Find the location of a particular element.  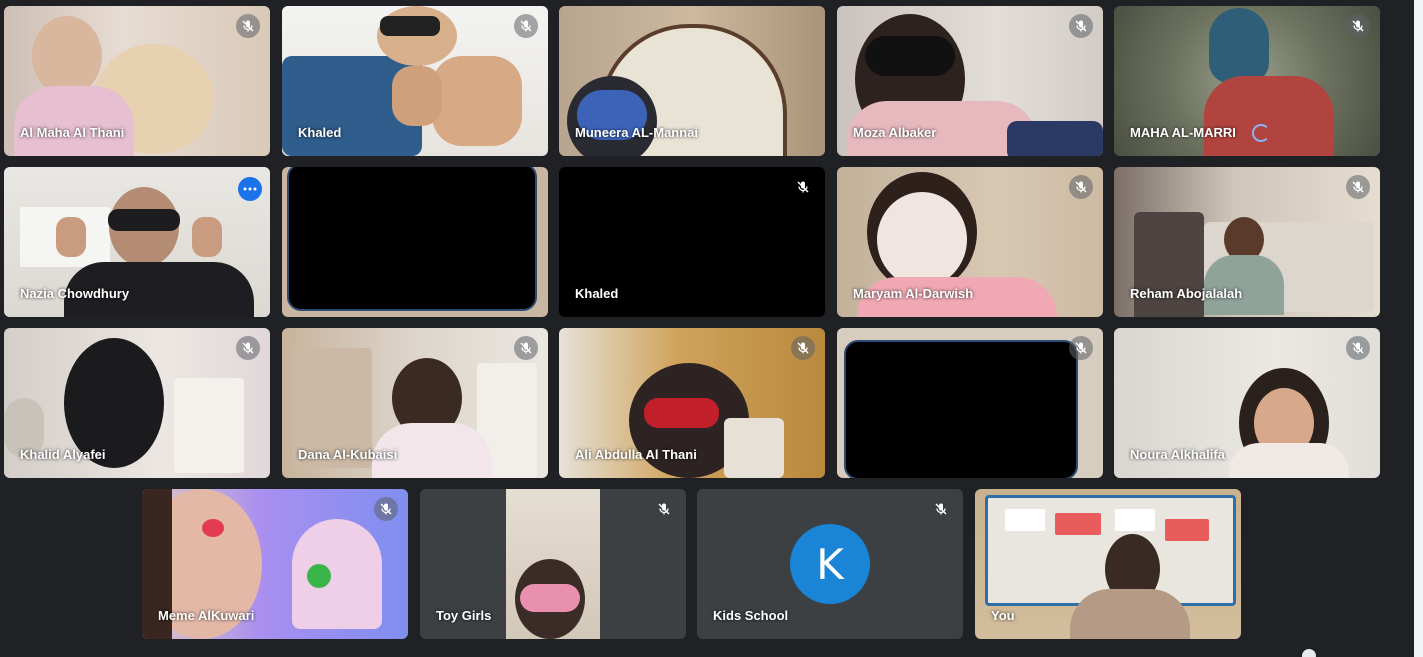

participant-tile: Reham Abojalalah is located at coordinates (1247, 242).